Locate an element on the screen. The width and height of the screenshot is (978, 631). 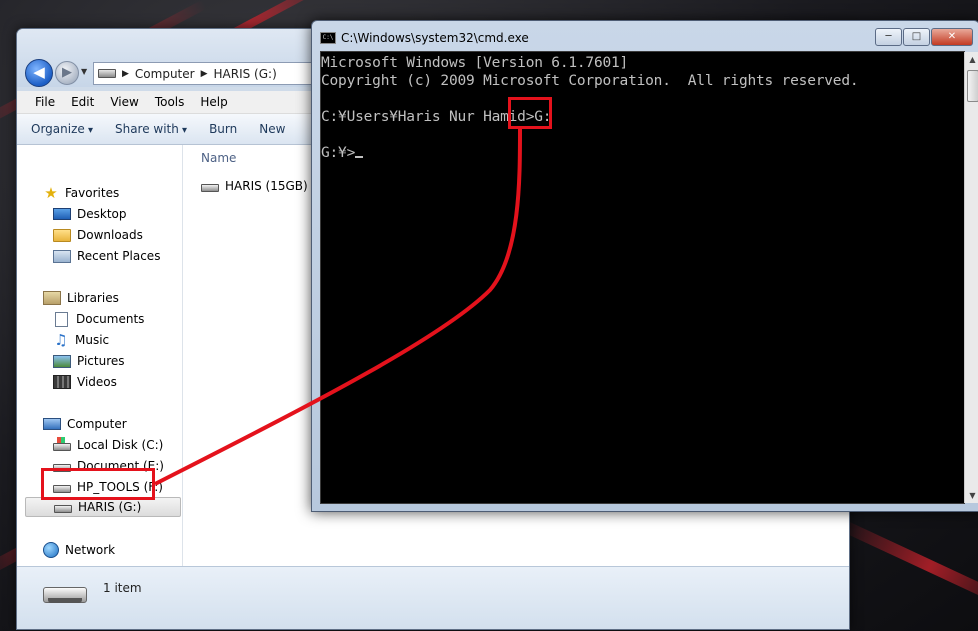
nav-drive-c: Local Disk (C:) is located at coordinates (90, 445).